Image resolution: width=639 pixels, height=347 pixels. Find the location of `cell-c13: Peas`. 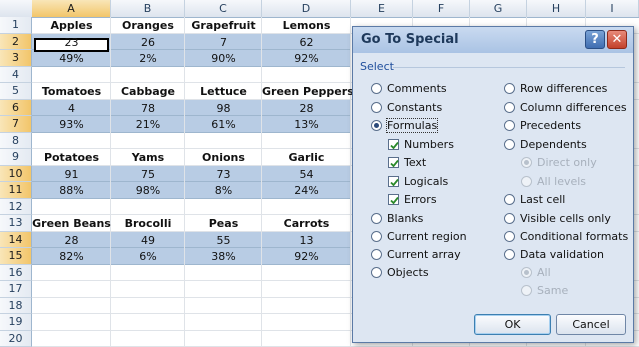

cell-c13: Peas is located at coordinates (223, 224).